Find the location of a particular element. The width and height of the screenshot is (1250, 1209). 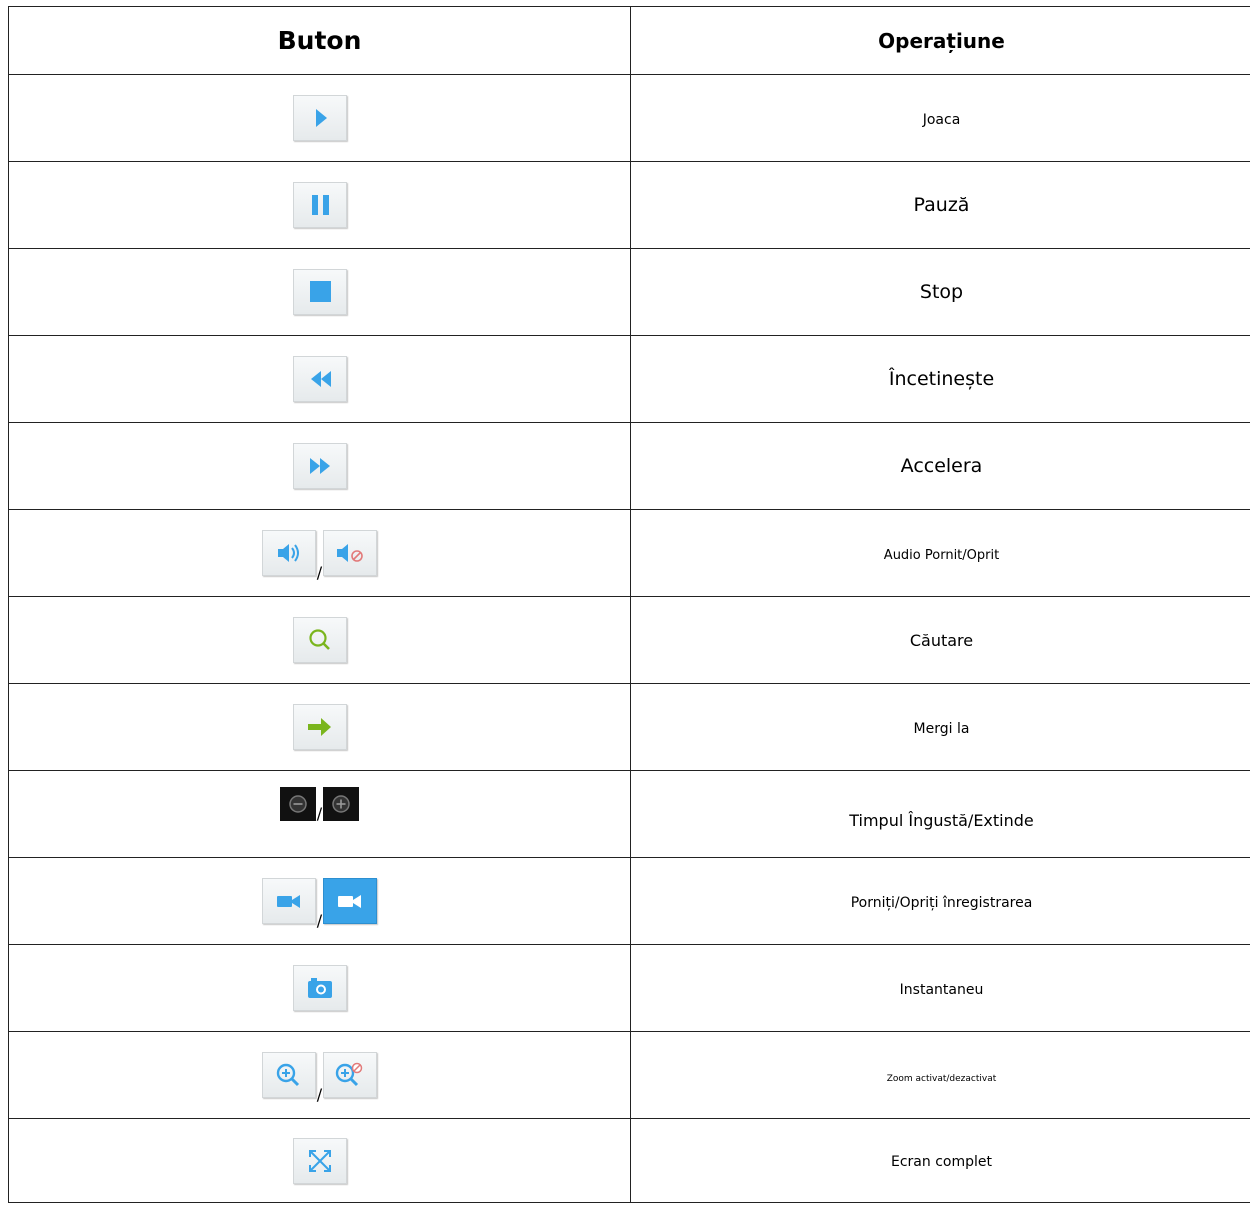

table-row: / Porniți/Opriți înregistrarea is located at coordinates (629, 901).